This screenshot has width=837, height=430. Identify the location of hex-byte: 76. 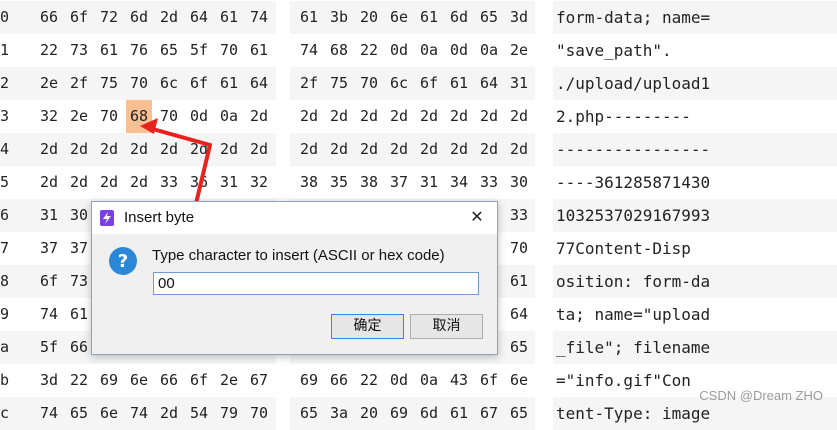
(139, 50).